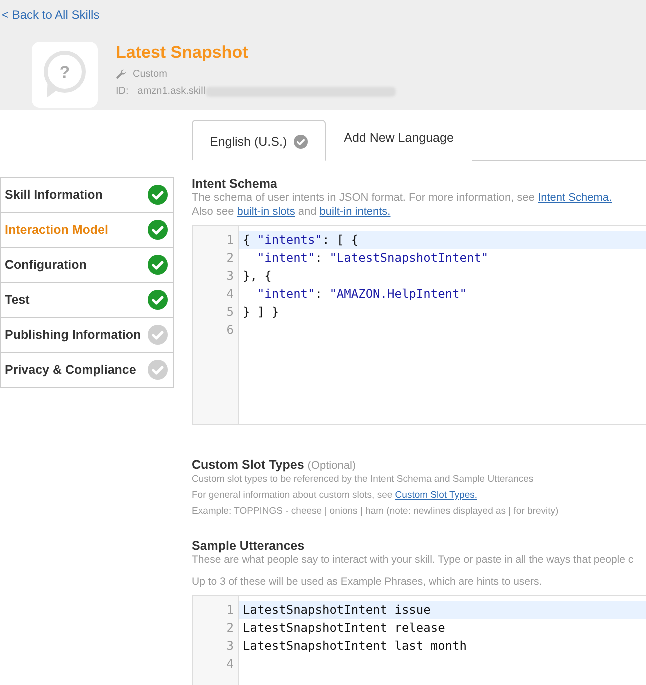  Describe the element at coordinates (413, 560) in the screenshot. I see `help-text: These are what people say to interact with your skill. Type or paste in all the ways that people c` at that location.